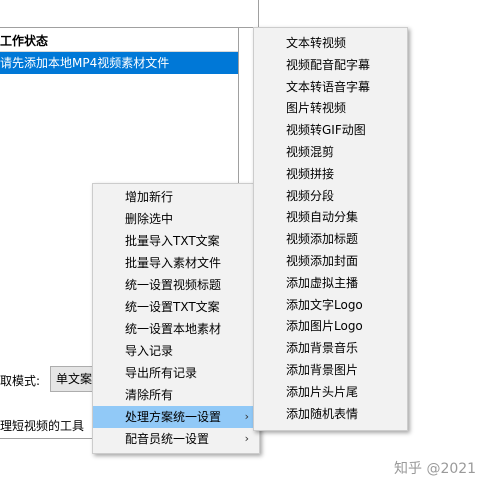 This screenshot has width=484, height=491. I want to click on context-menu-item-label: 批量导入TXT文案, so click(172, 241).